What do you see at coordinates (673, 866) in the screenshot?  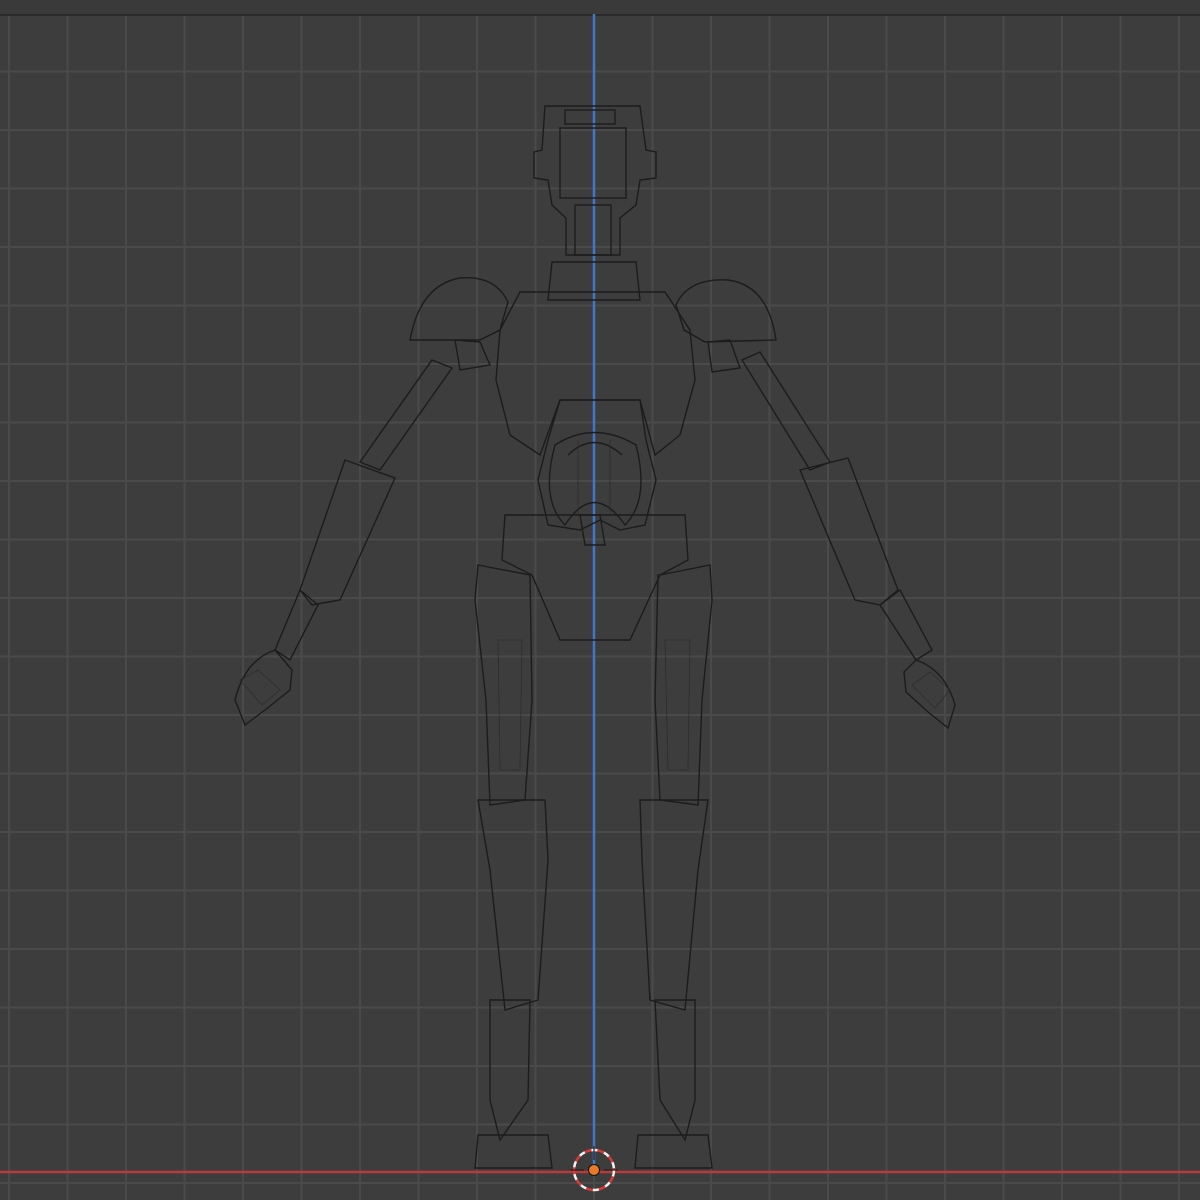 I see `robot-leg-right` at bounding box center [673, 866].